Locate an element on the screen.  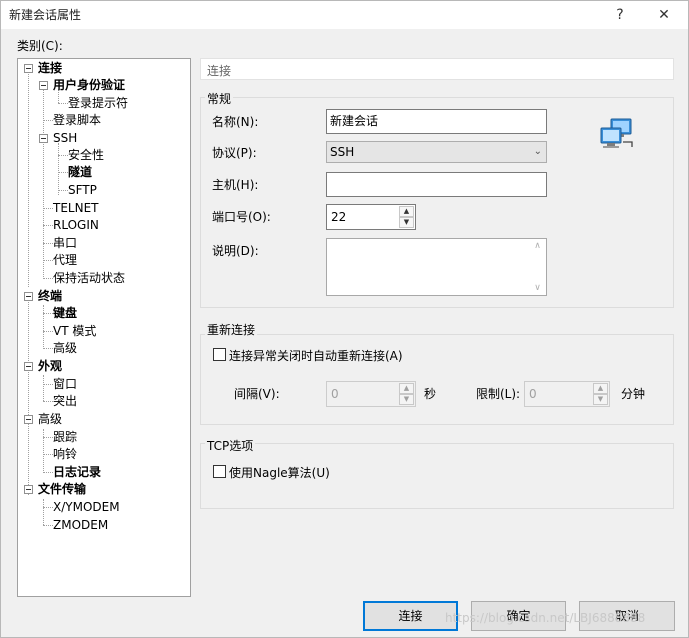
tree-item-appearance: 外观 is located at coordinates (50, 366).